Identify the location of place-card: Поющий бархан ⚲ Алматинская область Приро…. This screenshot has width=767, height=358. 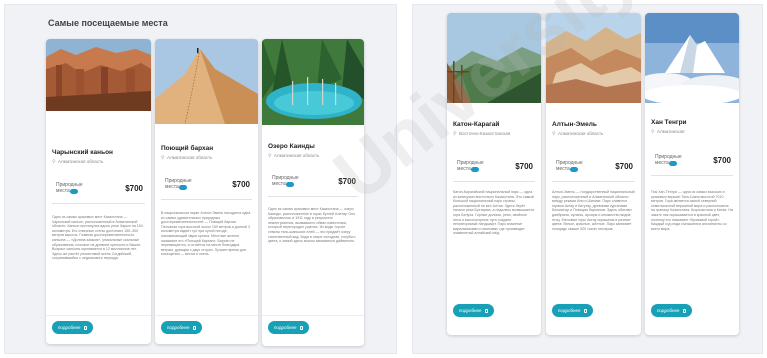
(206, 191).